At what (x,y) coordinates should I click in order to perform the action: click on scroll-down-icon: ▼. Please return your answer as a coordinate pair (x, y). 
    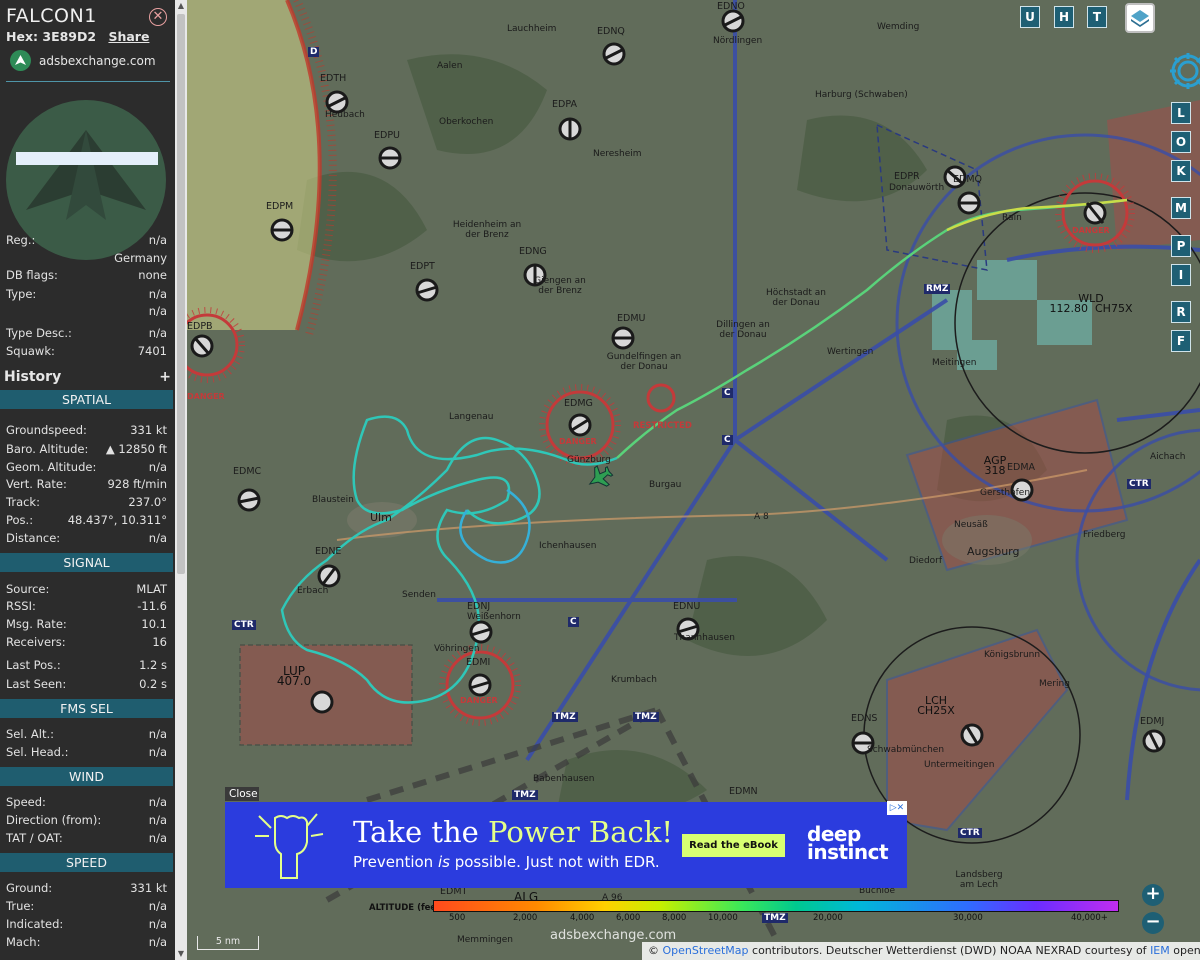
    Looking at the image, I should click on (181, 954).